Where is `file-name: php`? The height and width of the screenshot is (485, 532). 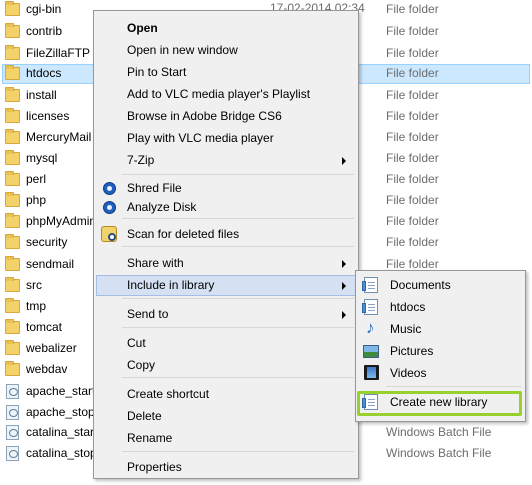
file-name: php is located at coordinates (36, 200).